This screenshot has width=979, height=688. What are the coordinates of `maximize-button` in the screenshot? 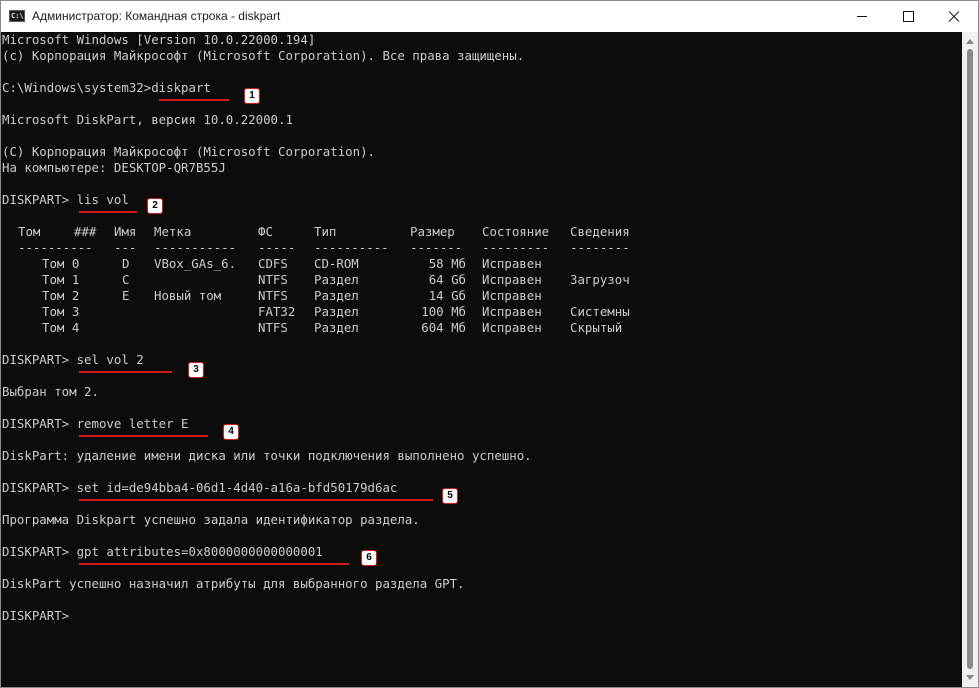 It's located at (908, 16).